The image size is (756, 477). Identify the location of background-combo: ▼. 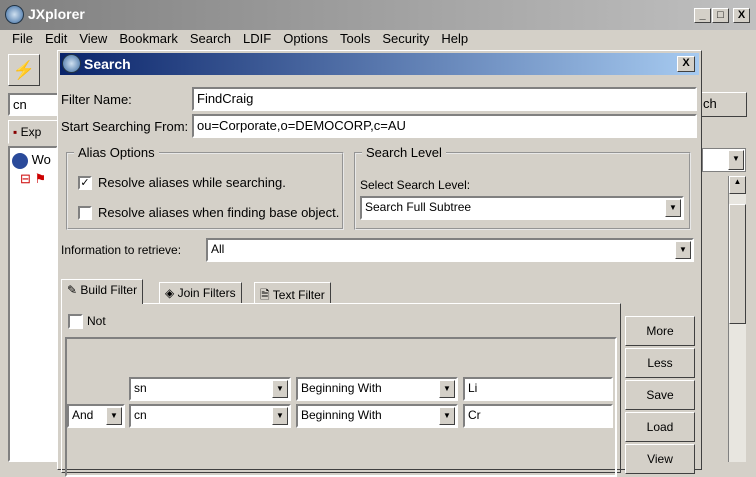
(724, 160).